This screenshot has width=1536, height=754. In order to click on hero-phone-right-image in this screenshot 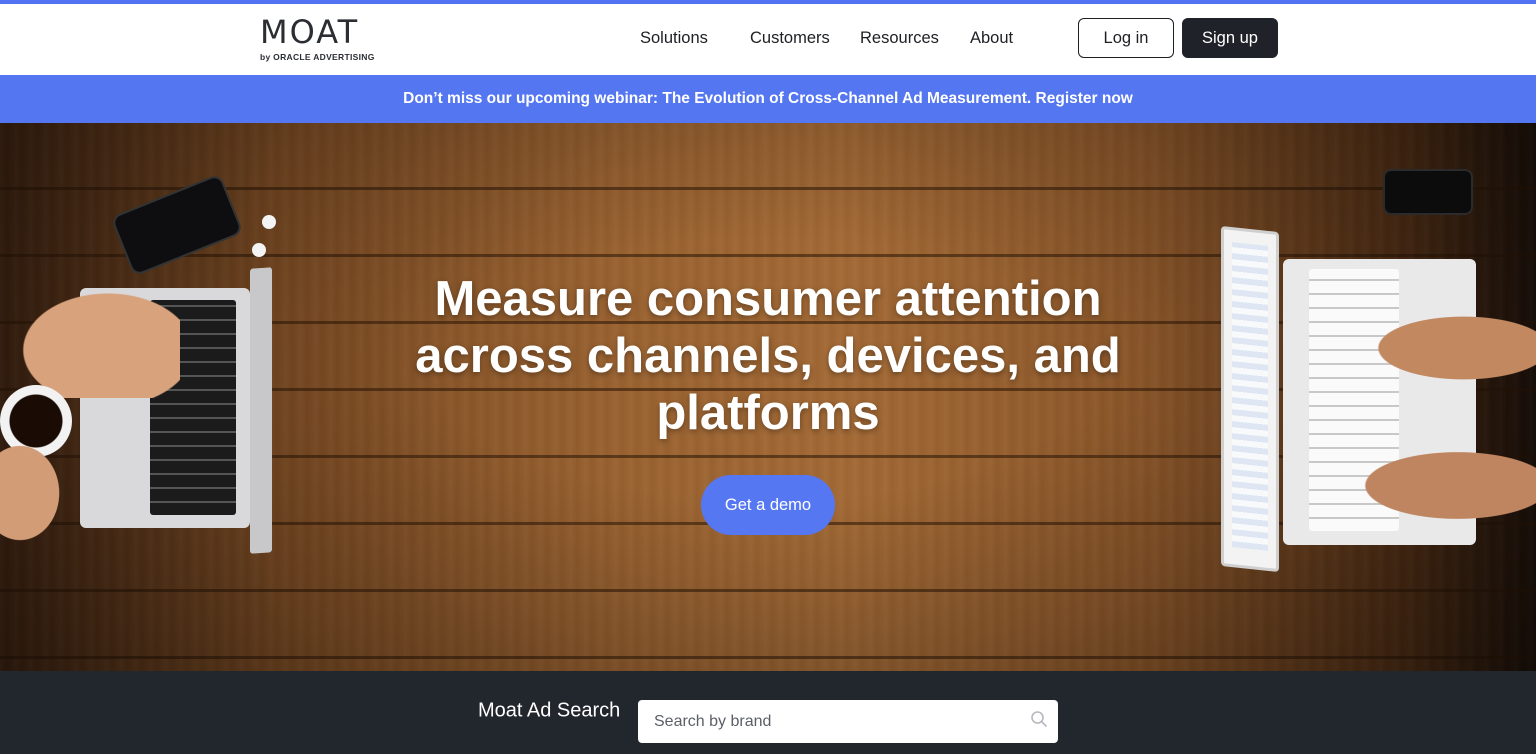, I will do `click(1428, 192)`.